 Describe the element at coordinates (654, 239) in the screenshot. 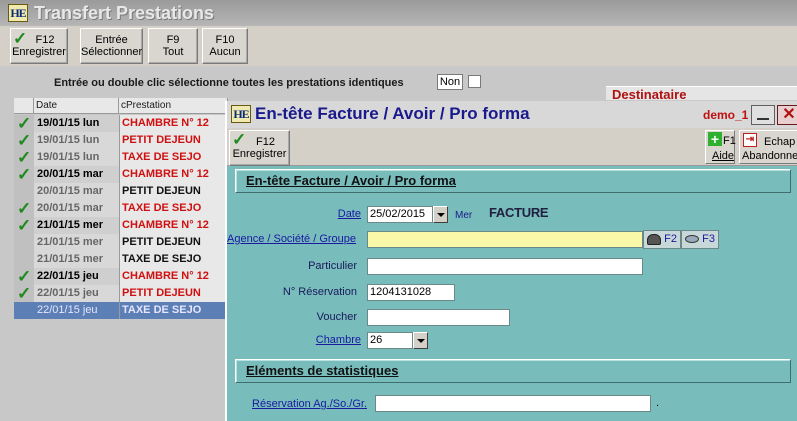

I see `binoculars-icon` at that location.